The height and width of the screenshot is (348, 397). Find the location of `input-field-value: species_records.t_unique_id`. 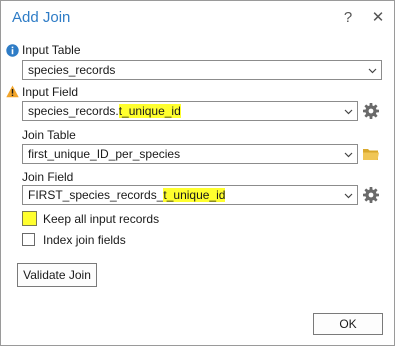

input-field-value: species_records.t_unique_id is located at coordinates (104, 111).